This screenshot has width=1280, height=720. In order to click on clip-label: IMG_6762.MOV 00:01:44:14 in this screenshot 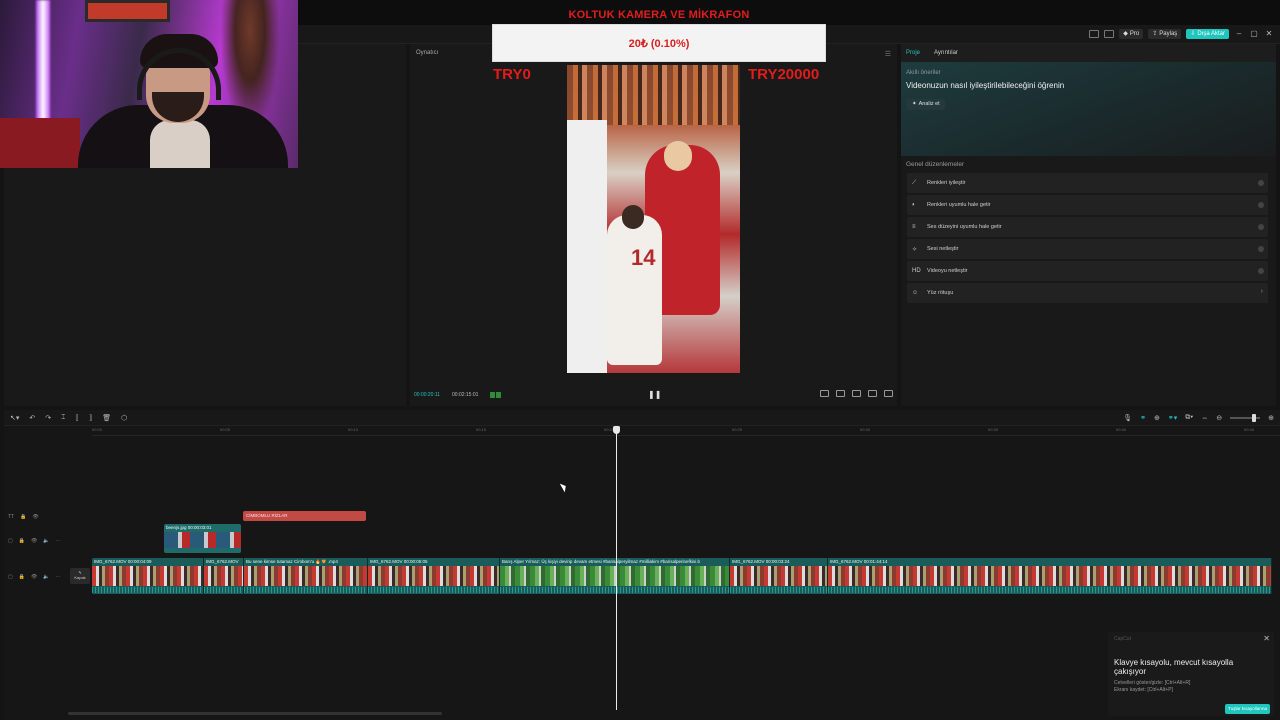, I will do `click(859, 561)`.